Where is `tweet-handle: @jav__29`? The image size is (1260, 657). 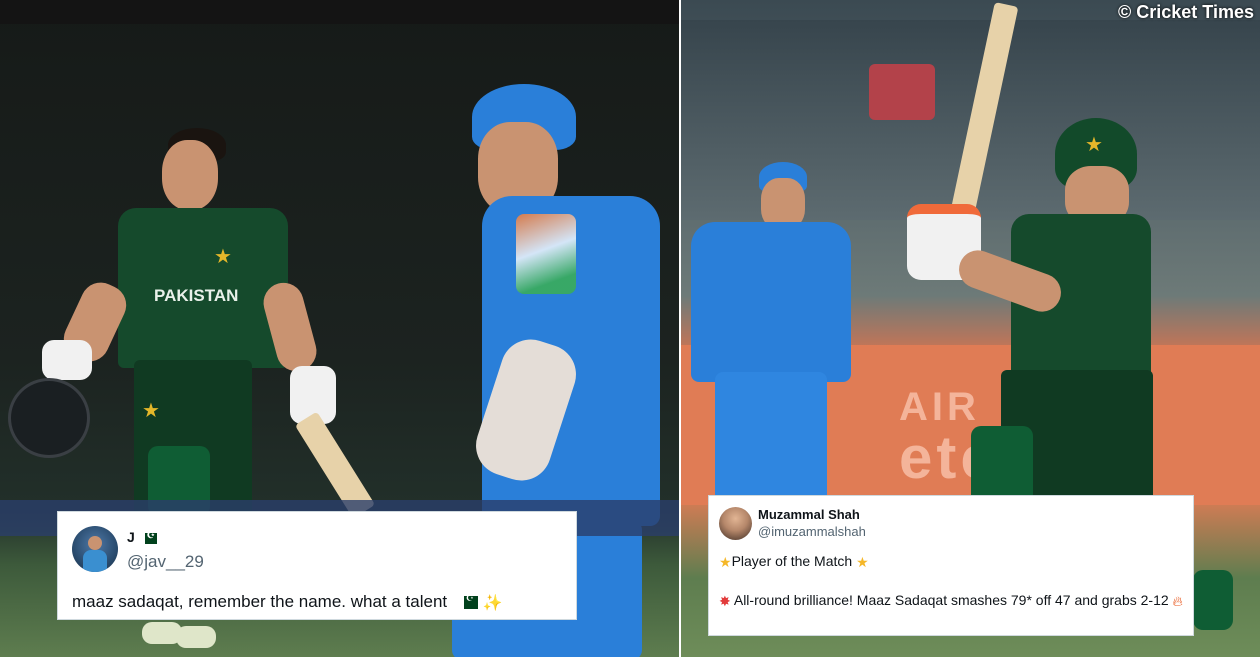 tweet-handle: @jav__29 is located at coordinates (165, 562).